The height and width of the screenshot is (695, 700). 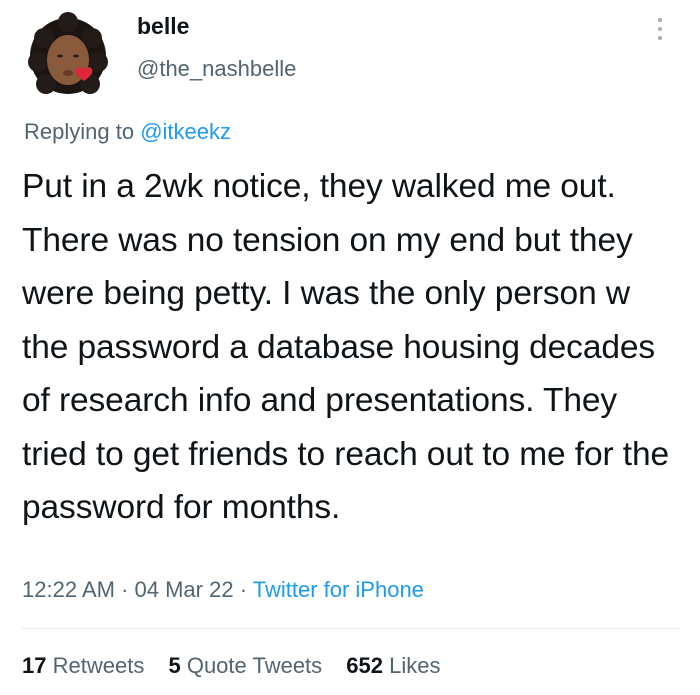 I want to click on retweets-label: Retweets, so click(x=98, y=665).